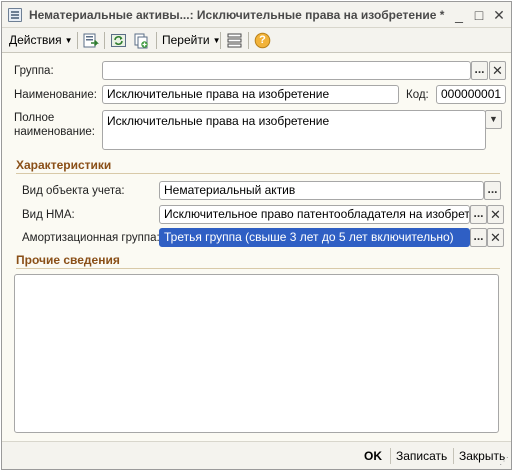  I want to click on list-structure-icon, so click(234, 40).